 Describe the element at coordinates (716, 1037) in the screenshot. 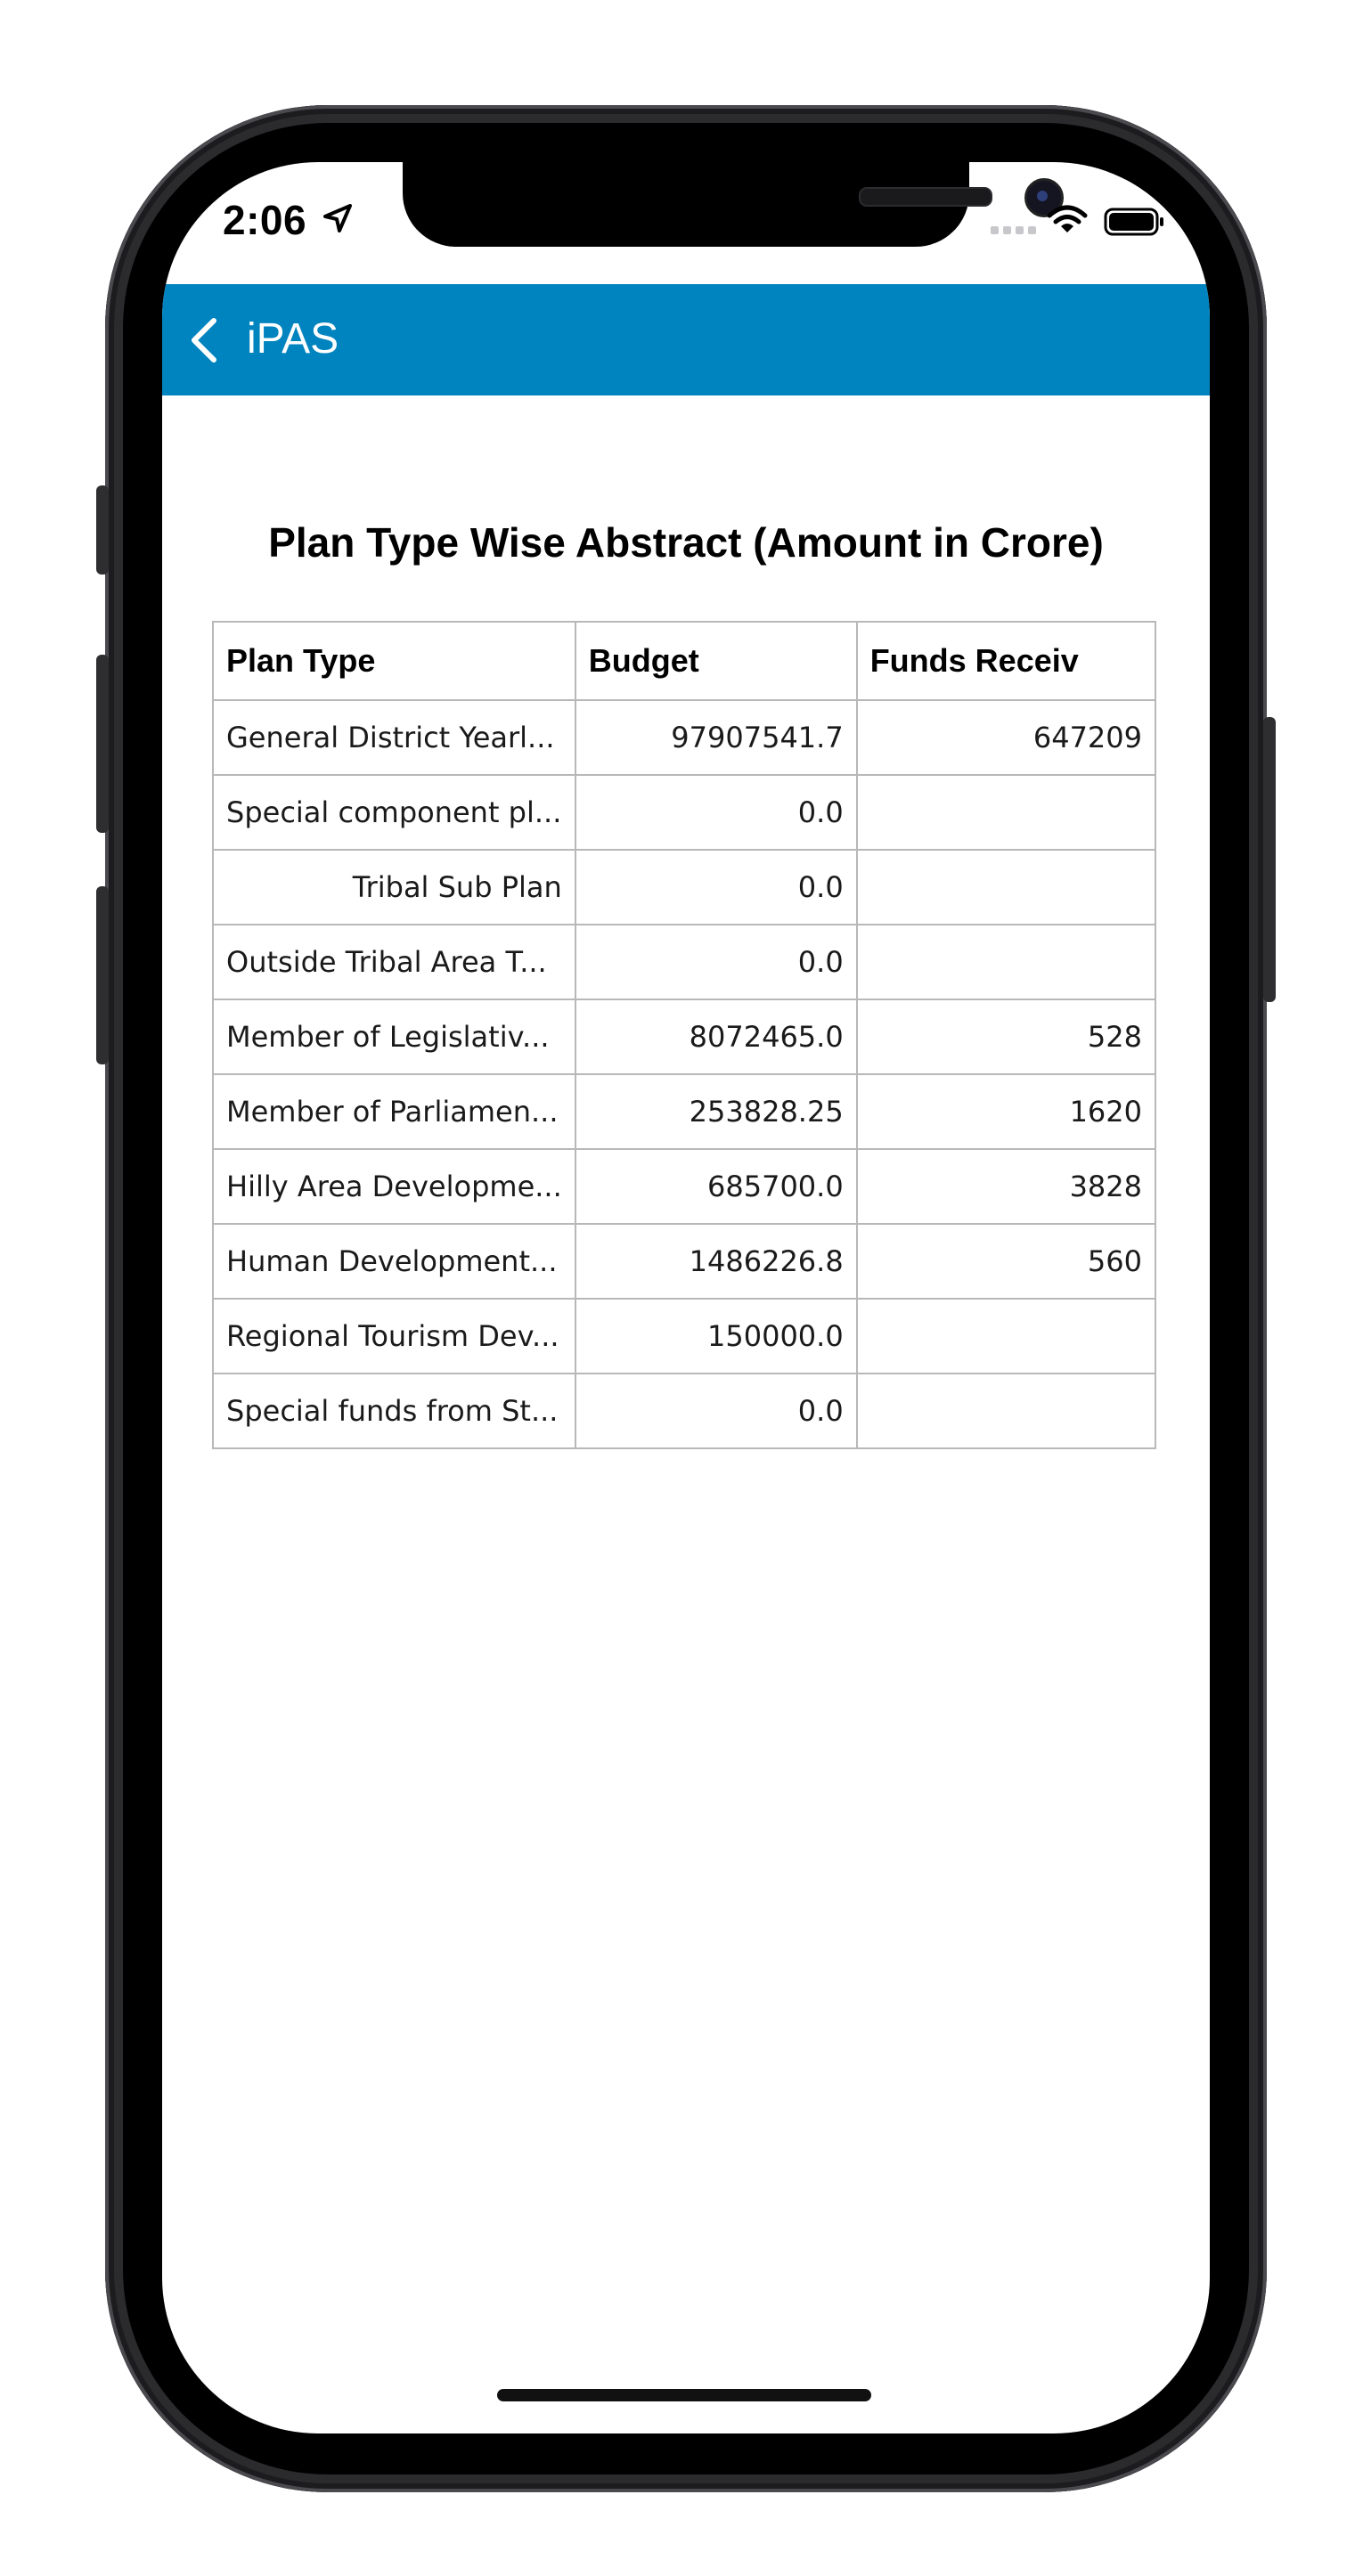

I see `budget-cell: 8072465.0` at that location.